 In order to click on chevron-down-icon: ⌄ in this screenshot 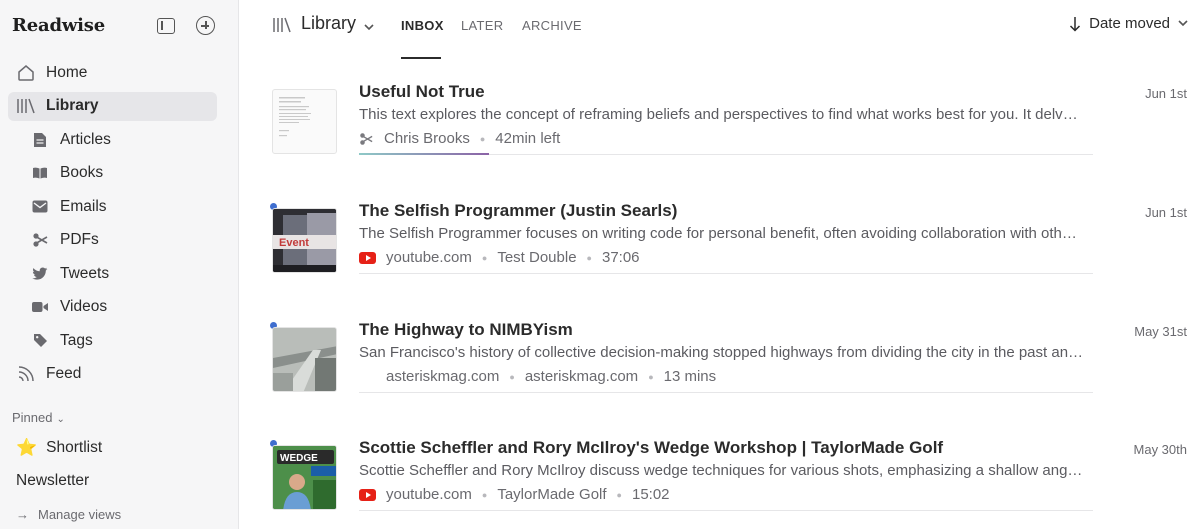, I will do `click(60, 419)`.